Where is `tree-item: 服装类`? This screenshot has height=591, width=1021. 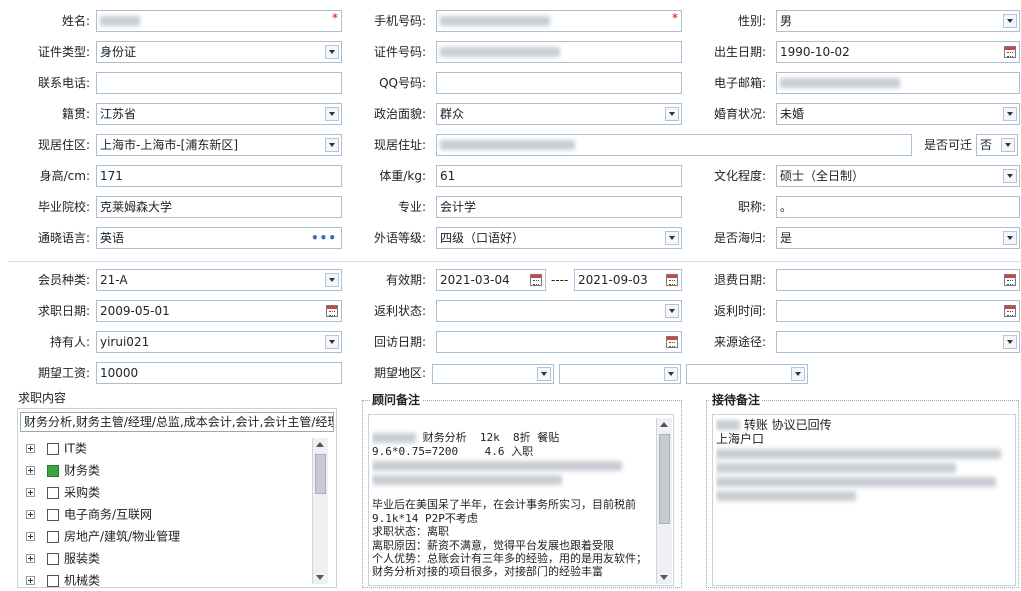 tree-item: 服装类 is located at coordinates (63, 558).